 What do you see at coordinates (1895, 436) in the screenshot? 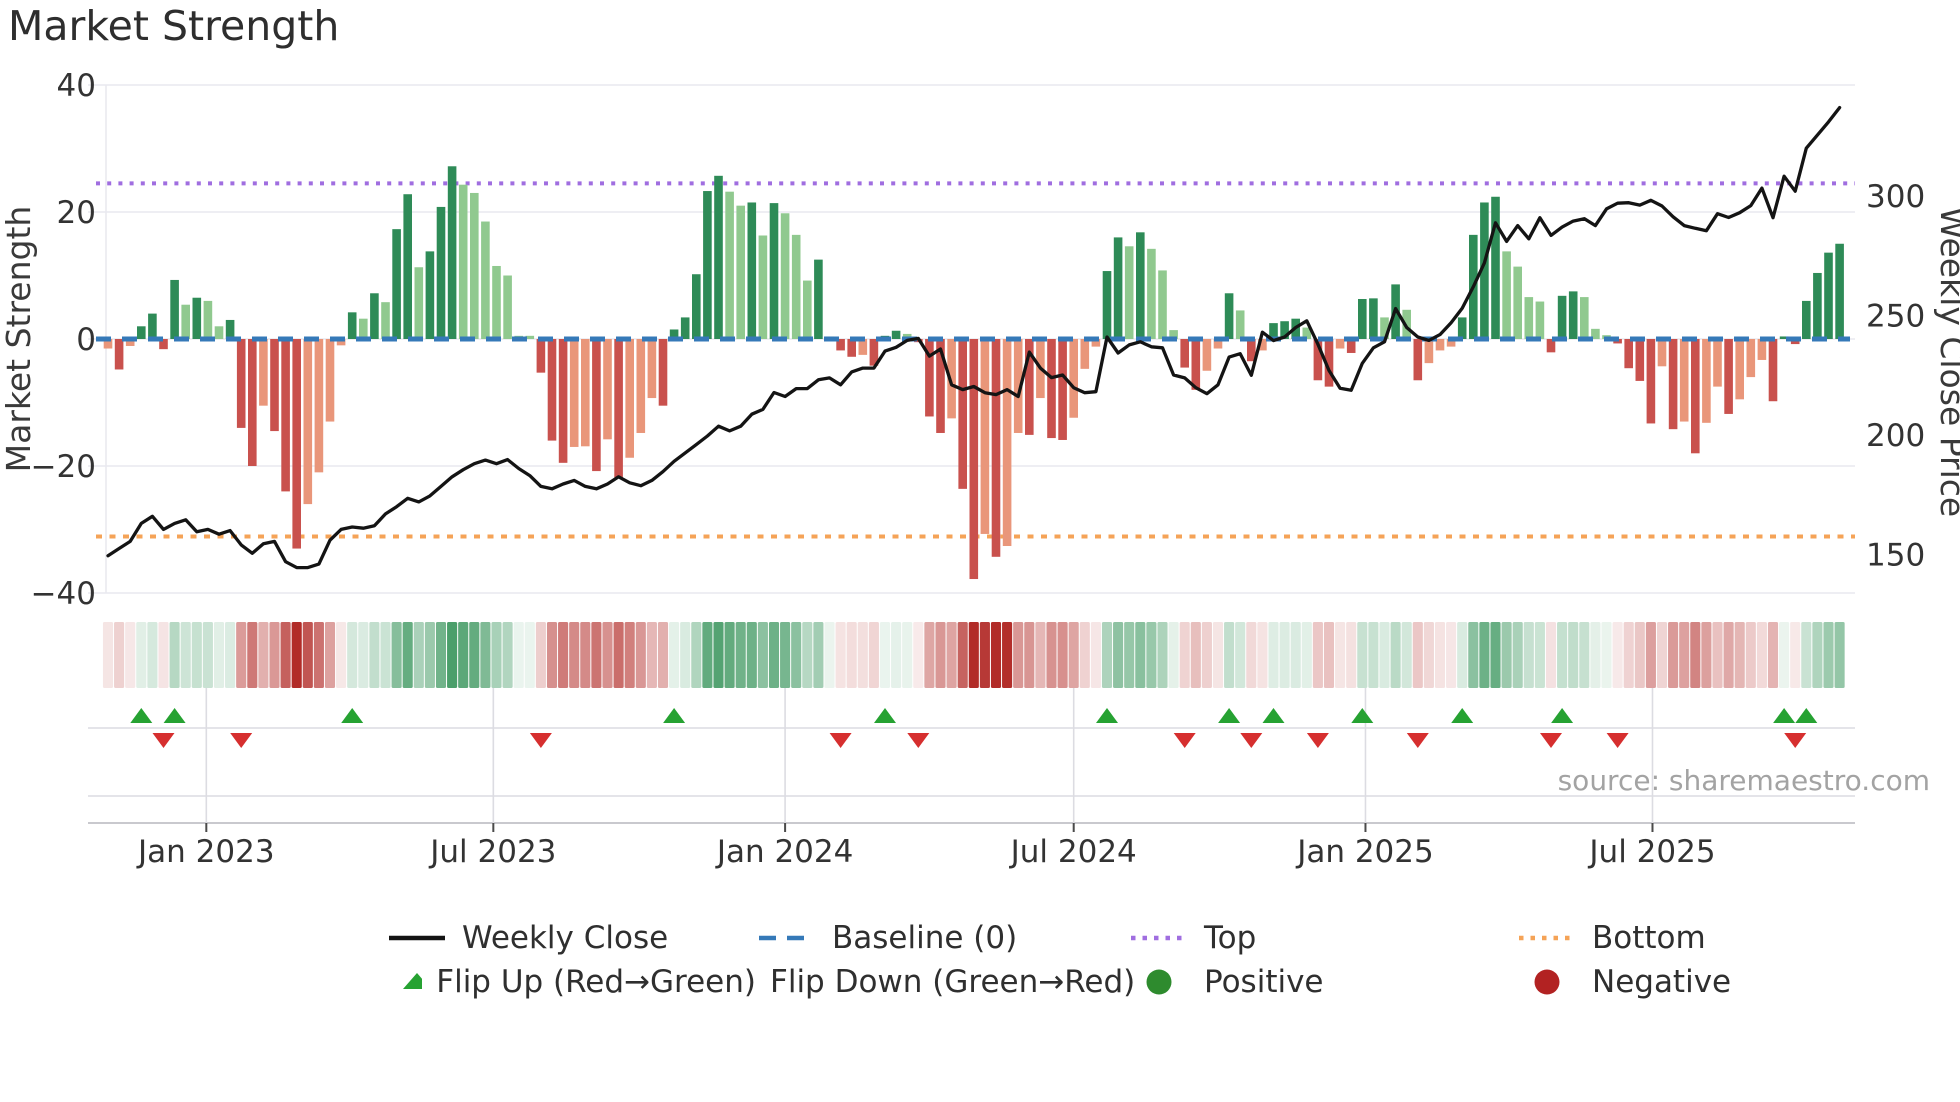
I see `right-tick-label: 200` at bounding box center [1895, 436].